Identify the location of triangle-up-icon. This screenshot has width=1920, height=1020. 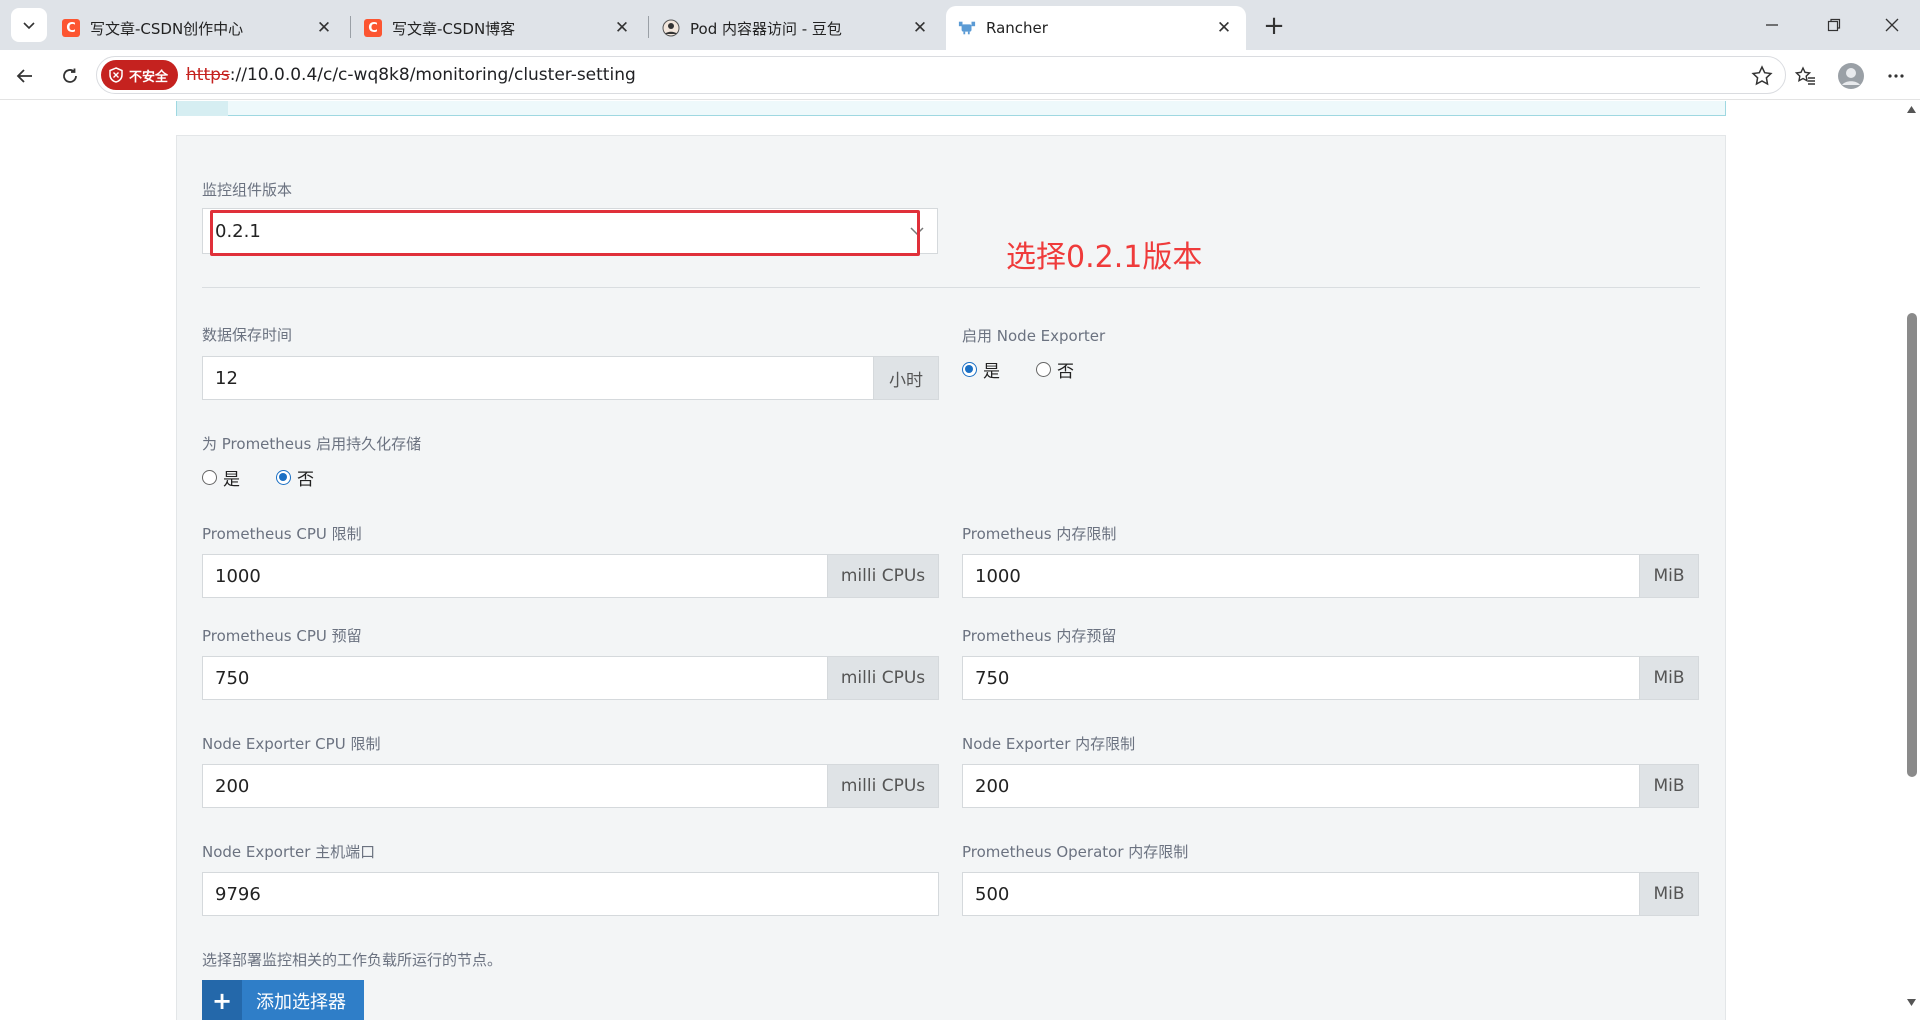
(1911, 109).